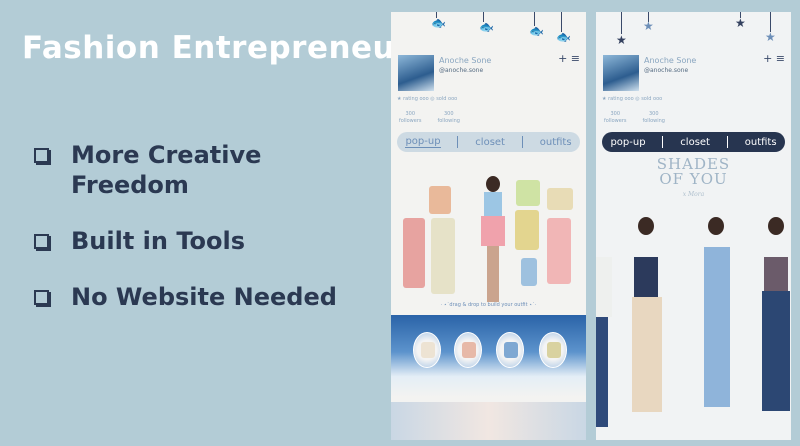 This screenshot has height=446, width=800. I want to click on model-figure, so click(493, 239).